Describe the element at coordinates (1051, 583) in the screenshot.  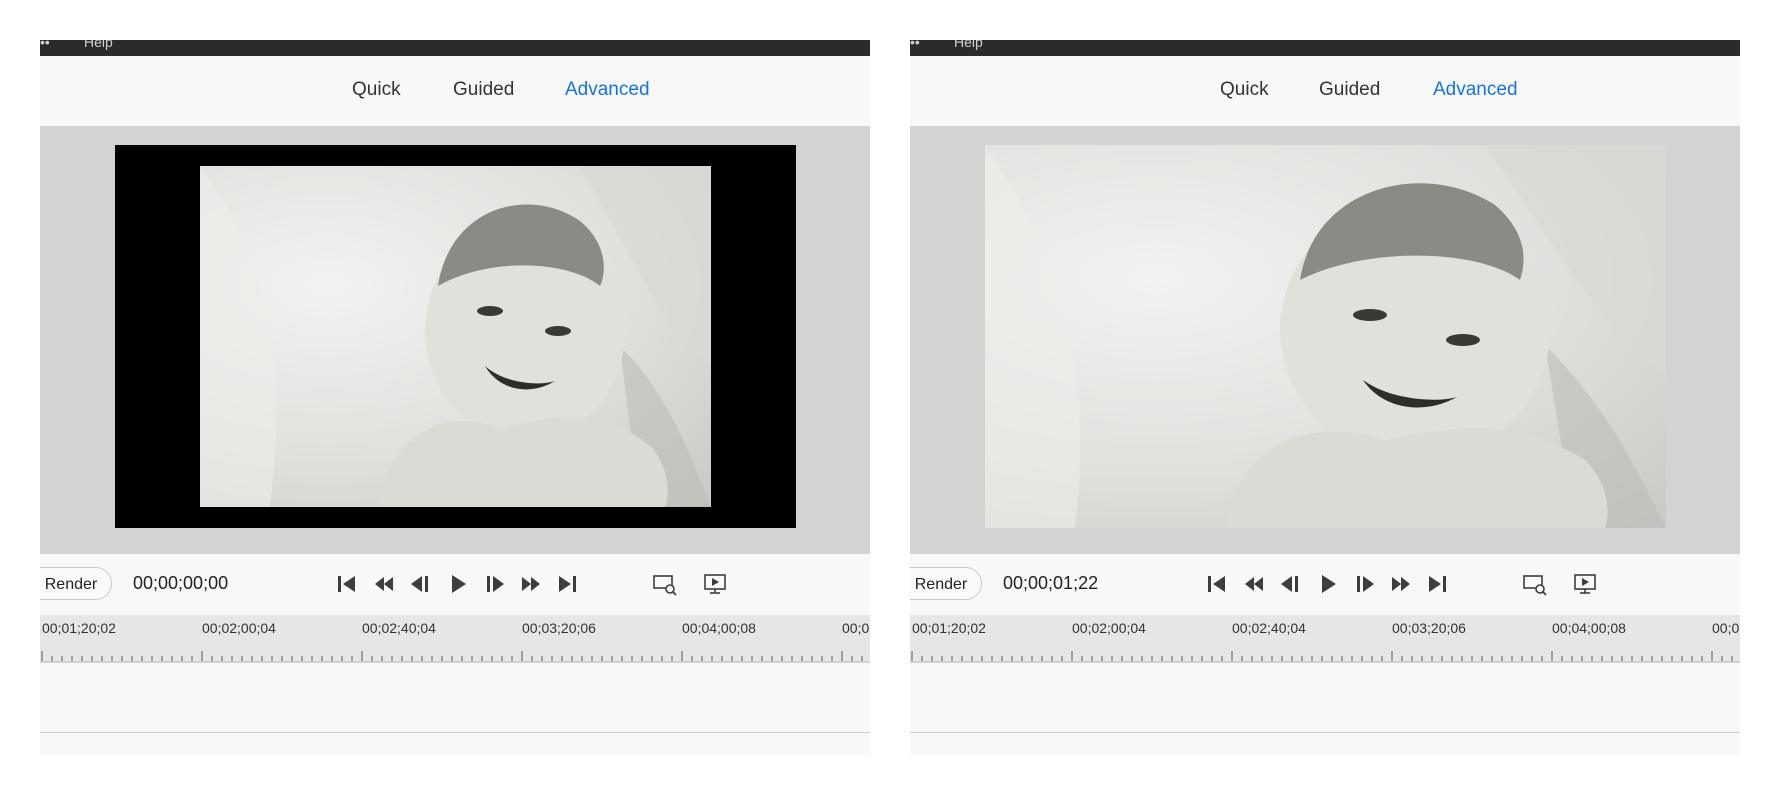
I see `current-timecode: 00;00;01;22` at that location.